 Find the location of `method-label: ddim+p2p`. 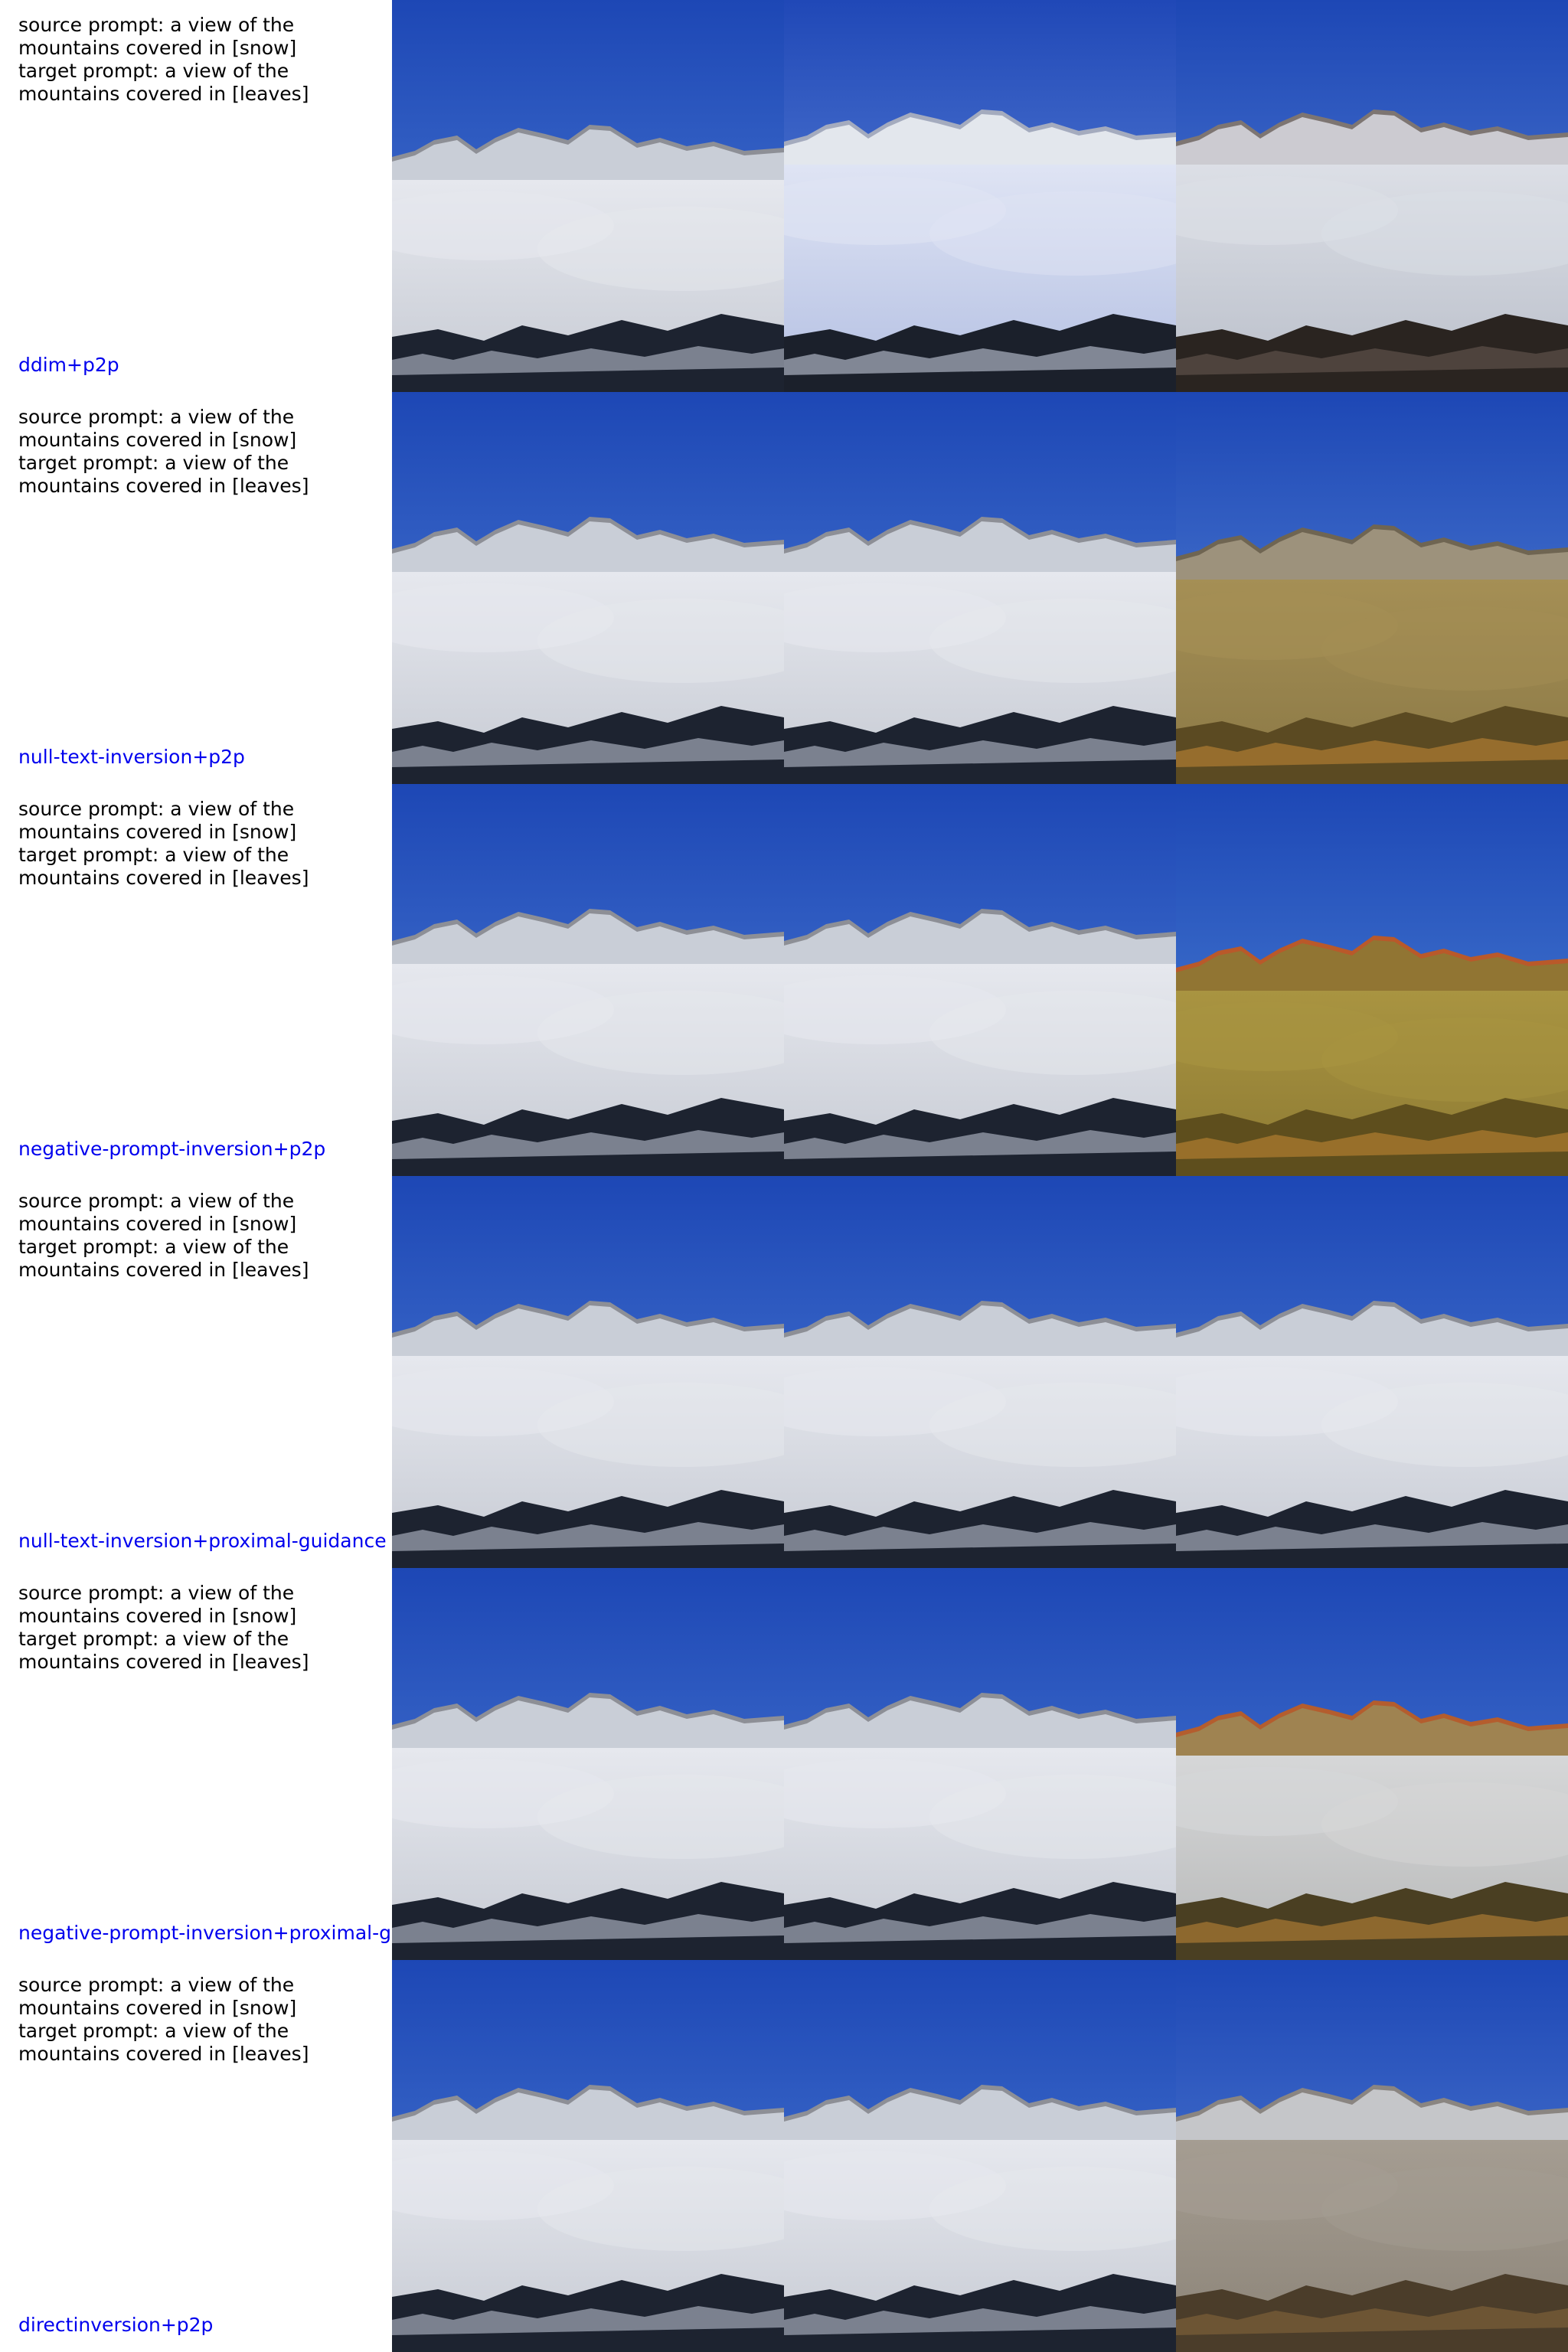

method-label: ddim+p2p is located at coordinates (68, 365).